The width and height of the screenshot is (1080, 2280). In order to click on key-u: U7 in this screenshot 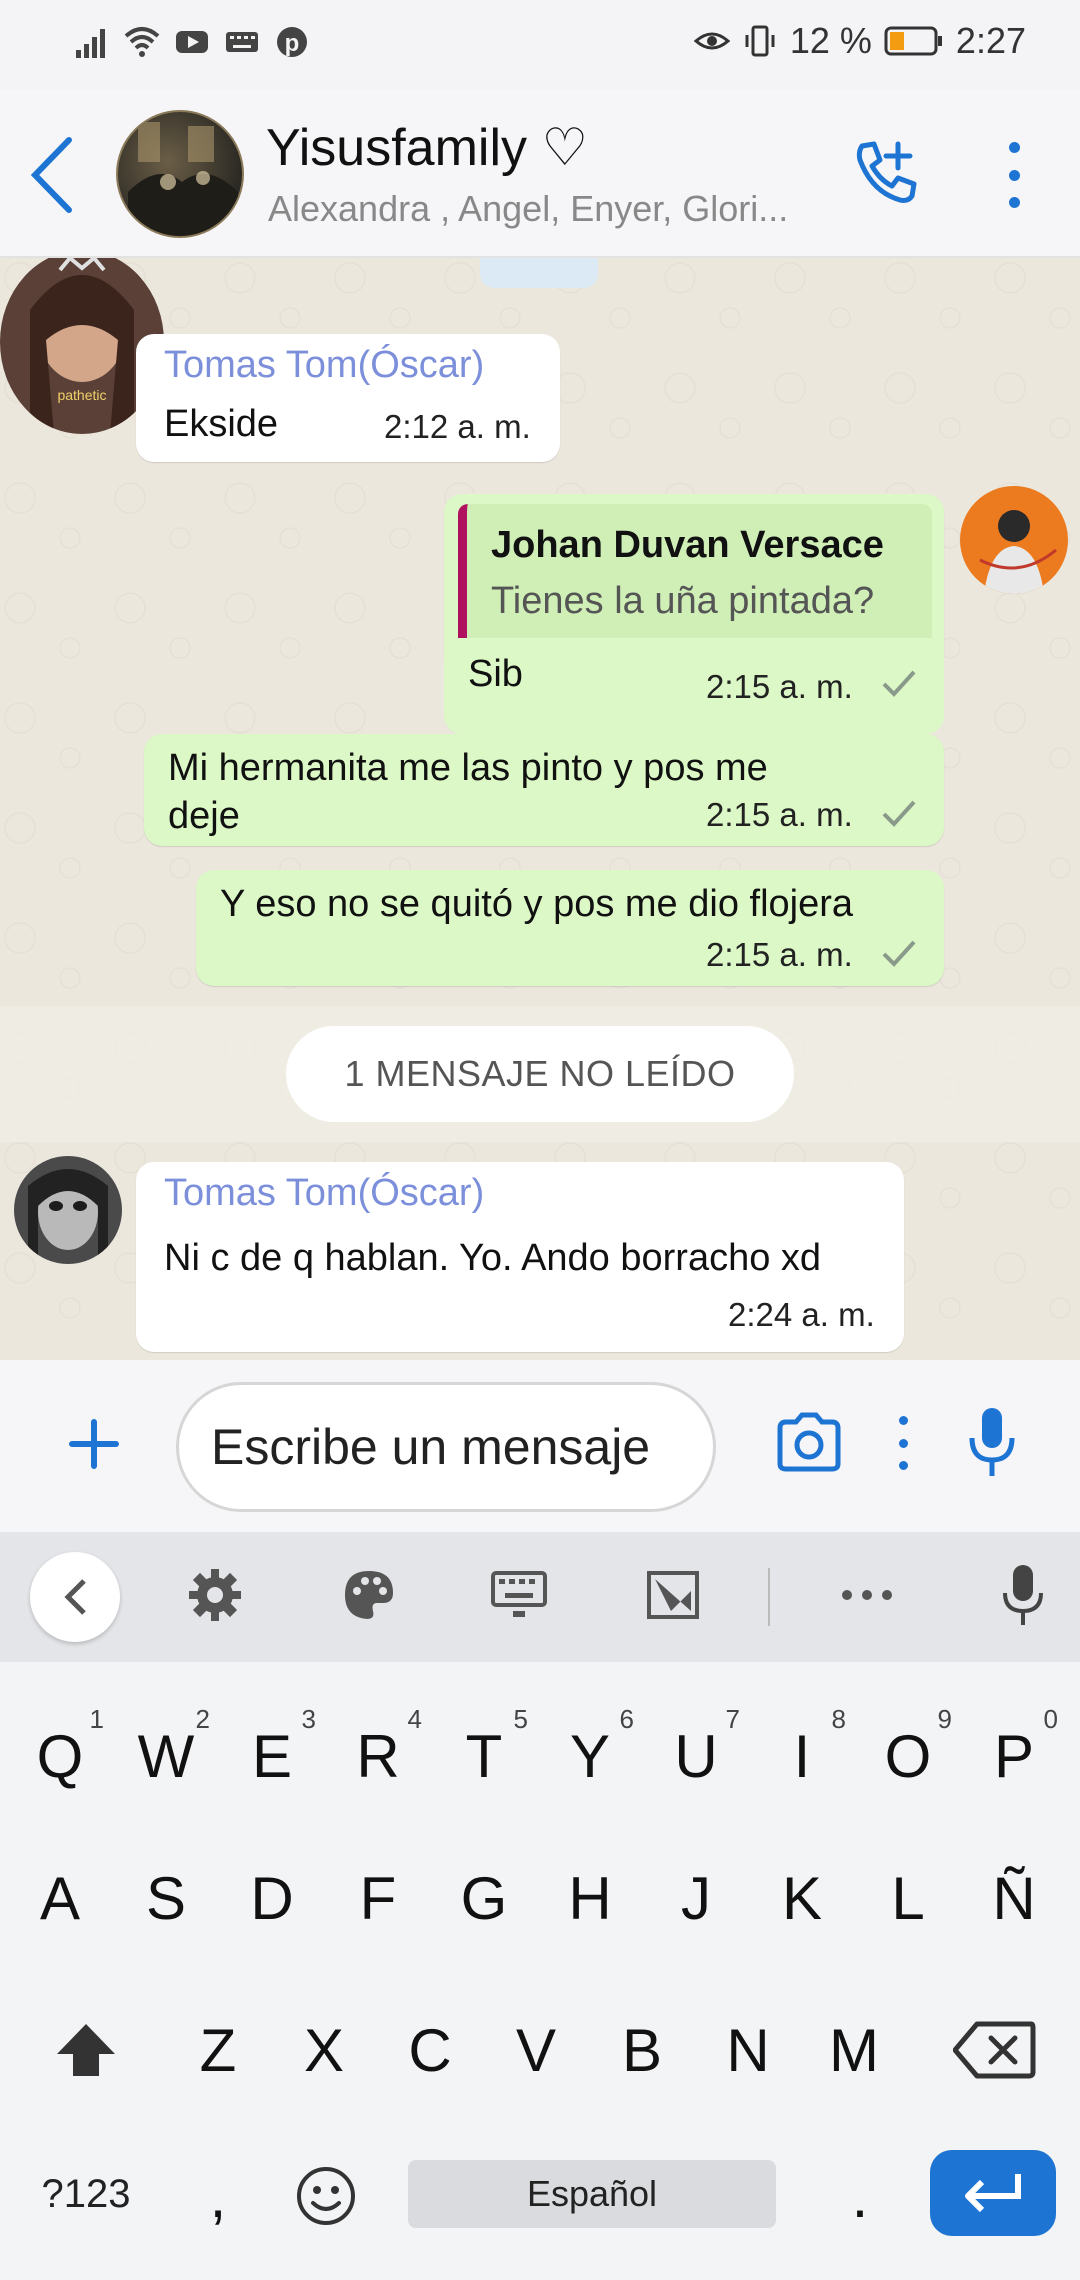, I will do `click(696, 1756)`.